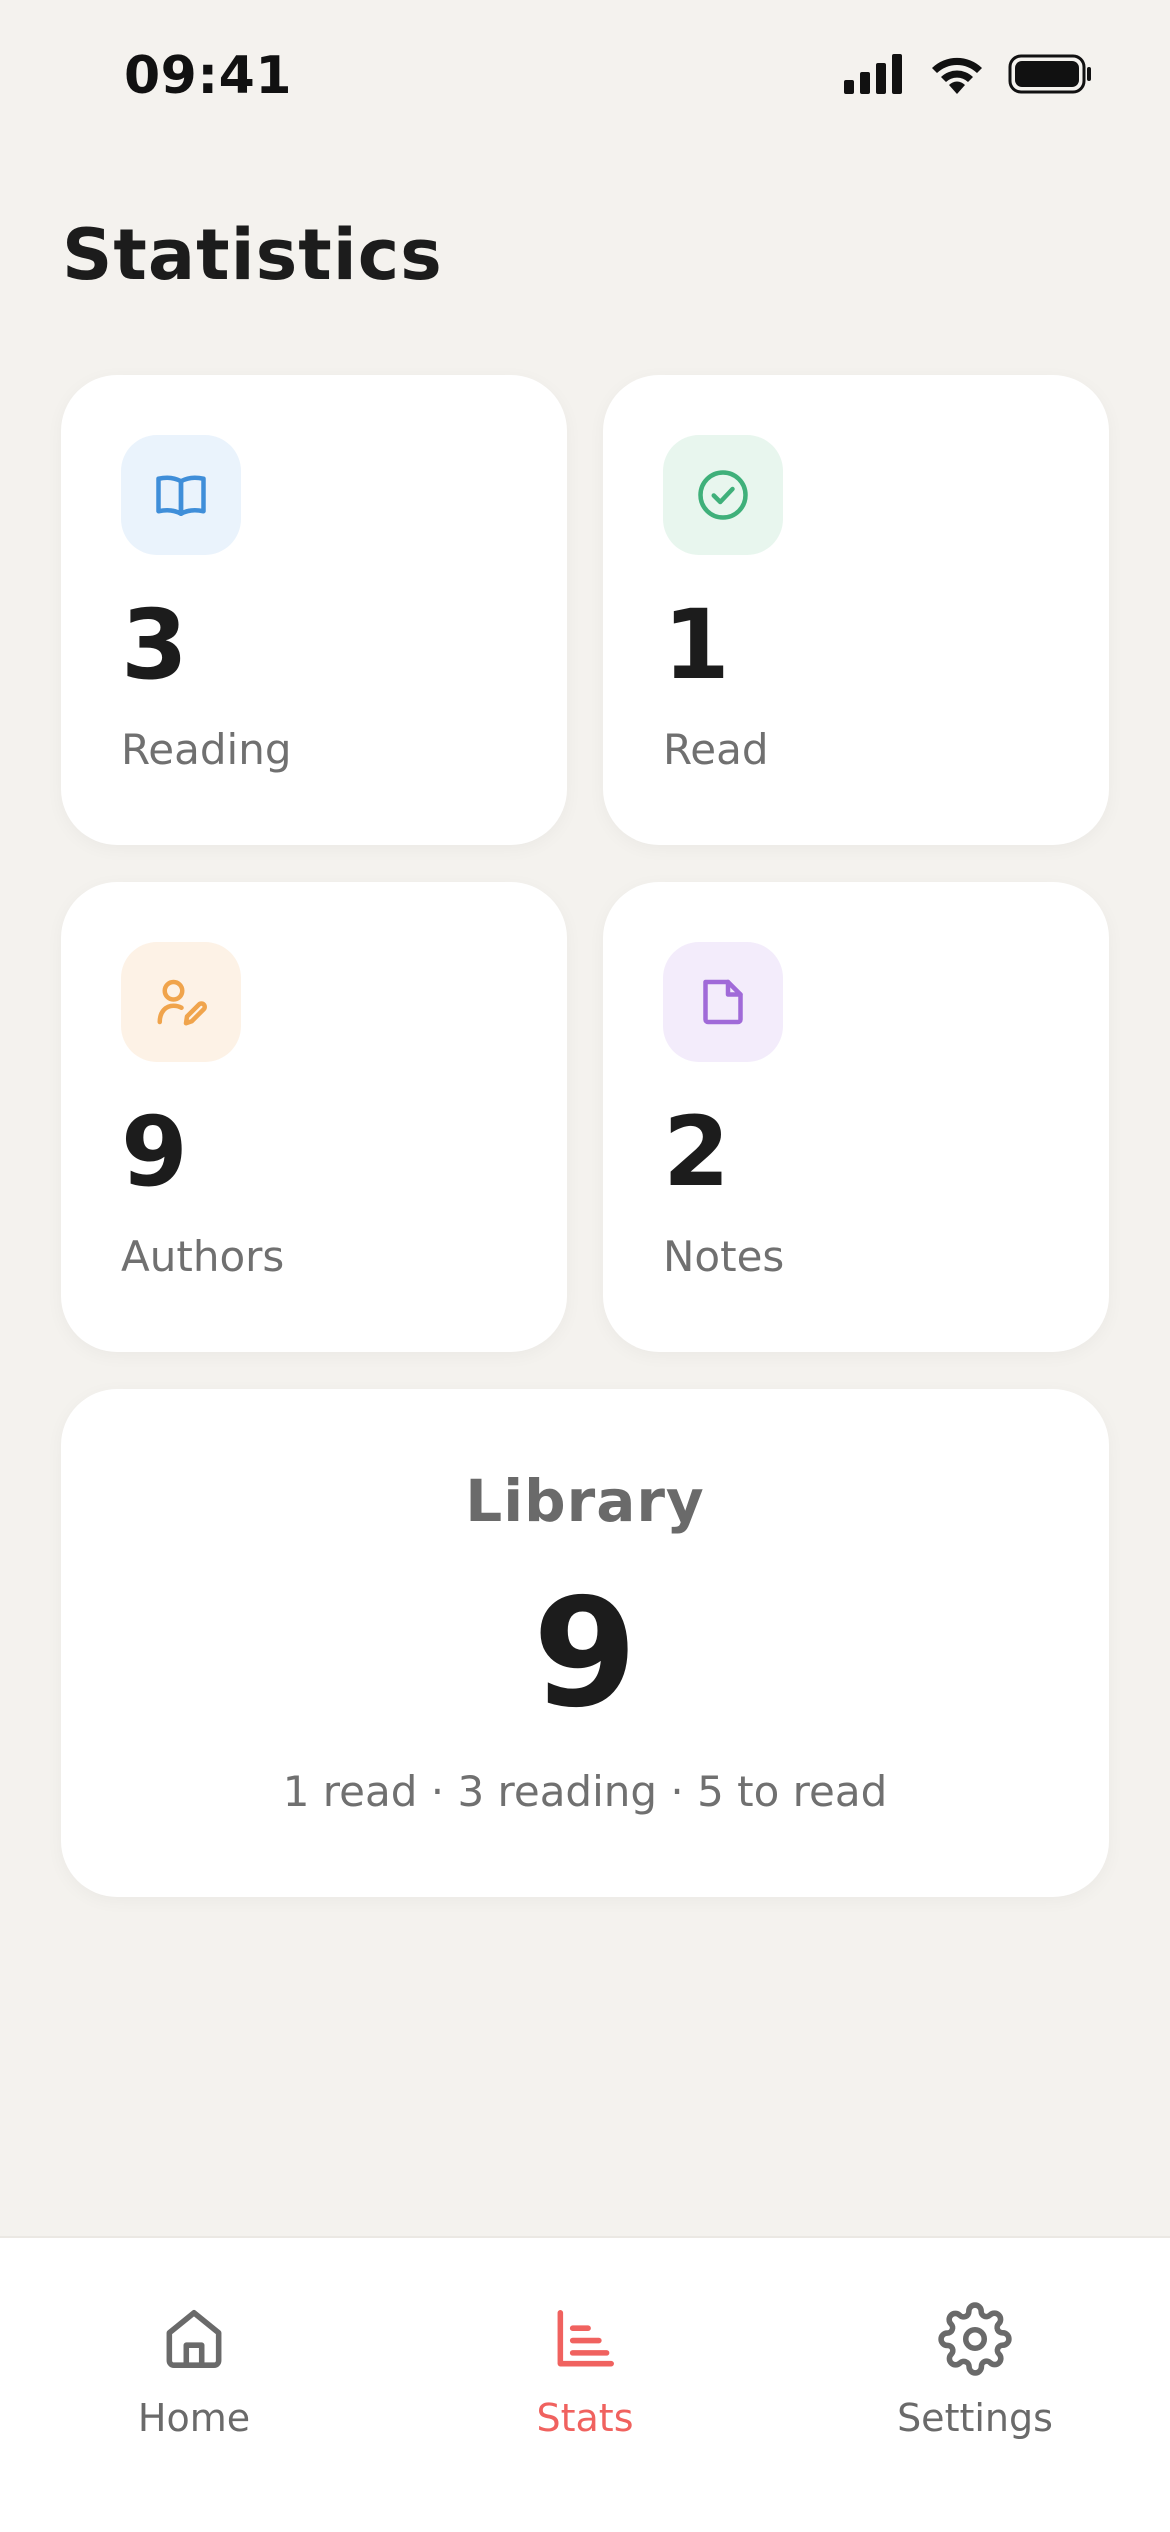  Describe the element at coordinates (975, 2418) in the screenshot. I see `nav-label-settings: Settings` at that location.